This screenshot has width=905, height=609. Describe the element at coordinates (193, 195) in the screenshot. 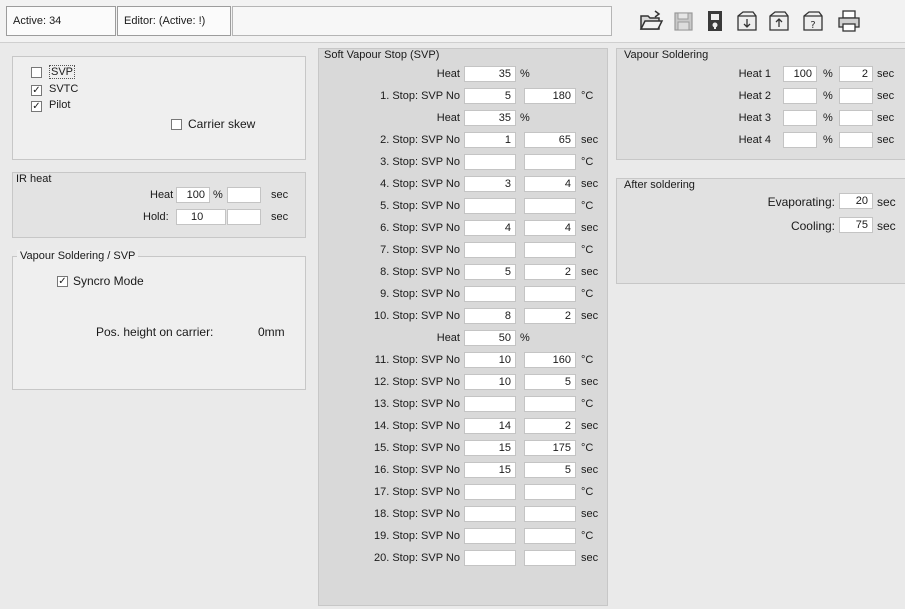

I see `ir-heat-value: 100` at that location.